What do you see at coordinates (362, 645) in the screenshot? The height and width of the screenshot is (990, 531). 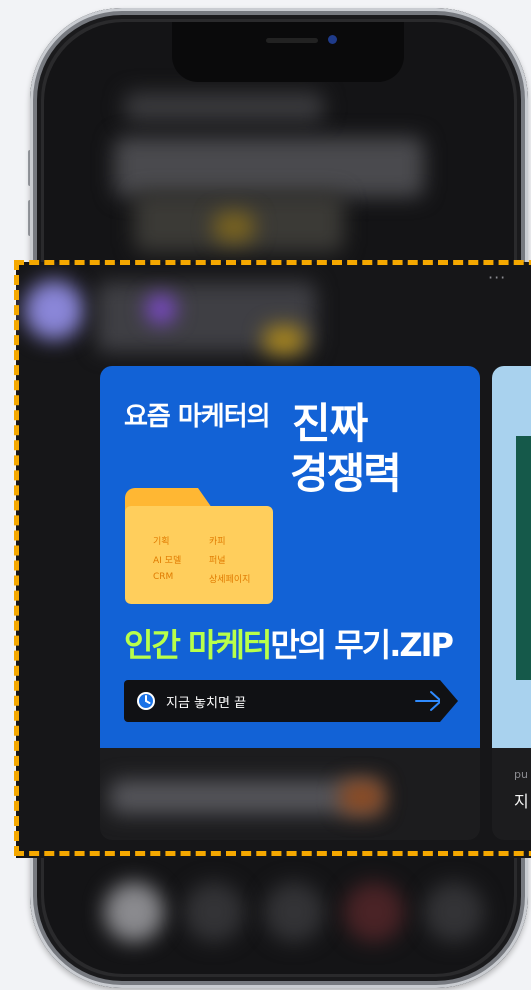 I see `headline-rest: 만의 무기.ZIP` at bounding box center [362, 645].